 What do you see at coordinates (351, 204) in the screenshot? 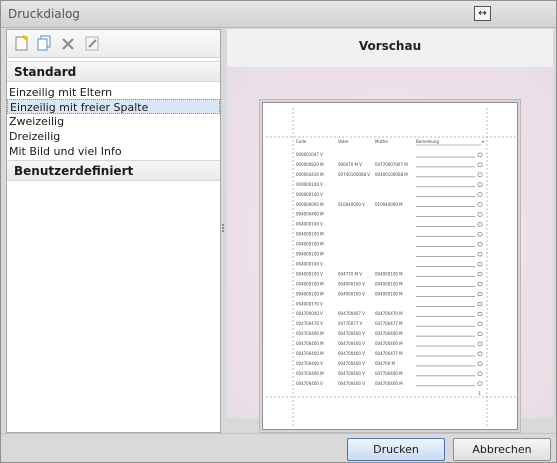
I see `preview-row-cell: 010040000 V` at bounding box center [351, 204].